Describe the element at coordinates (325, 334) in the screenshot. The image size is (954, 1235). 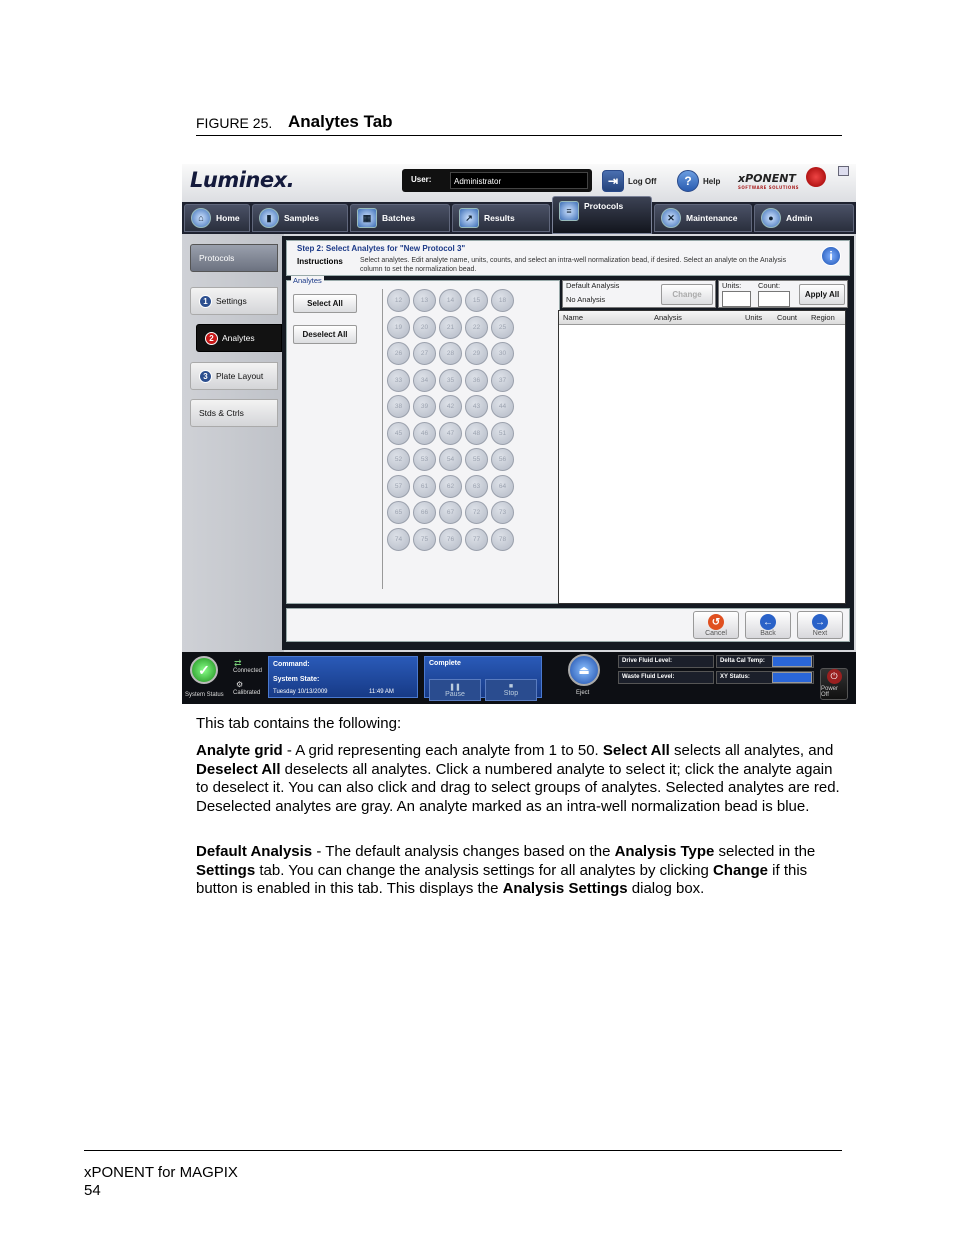
I see `deselect-all-button: Deselect All` at that location.